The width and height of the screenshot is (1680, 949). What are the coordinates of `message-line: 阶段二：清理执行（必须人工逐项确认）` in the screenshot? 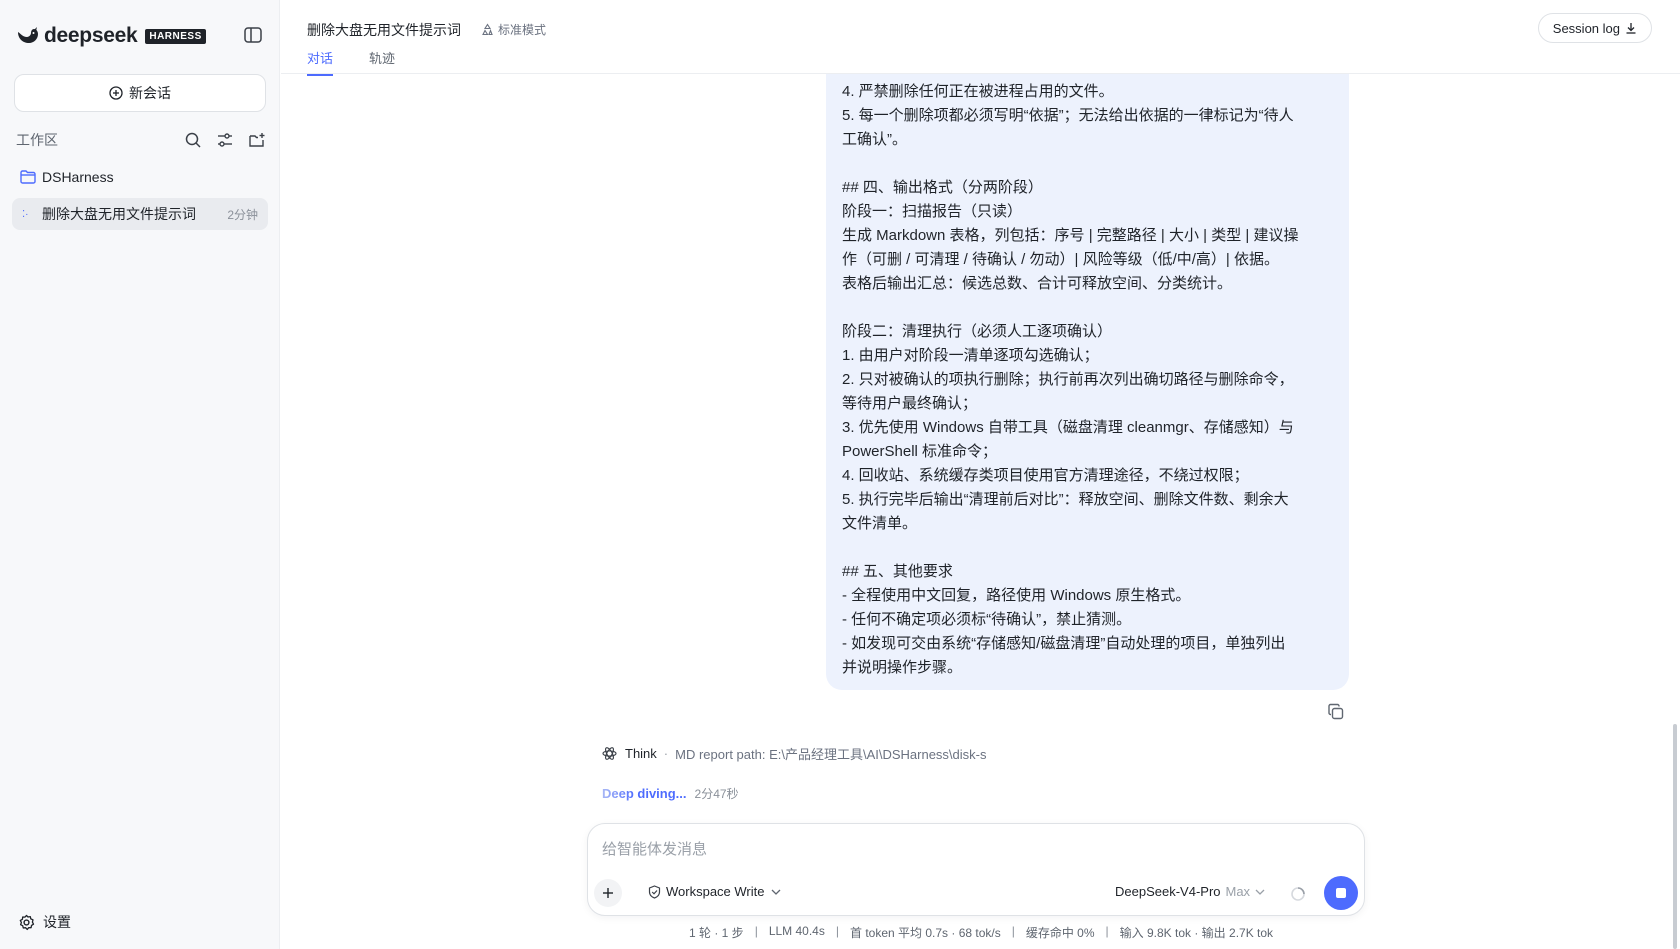 It's located at (977, 331).